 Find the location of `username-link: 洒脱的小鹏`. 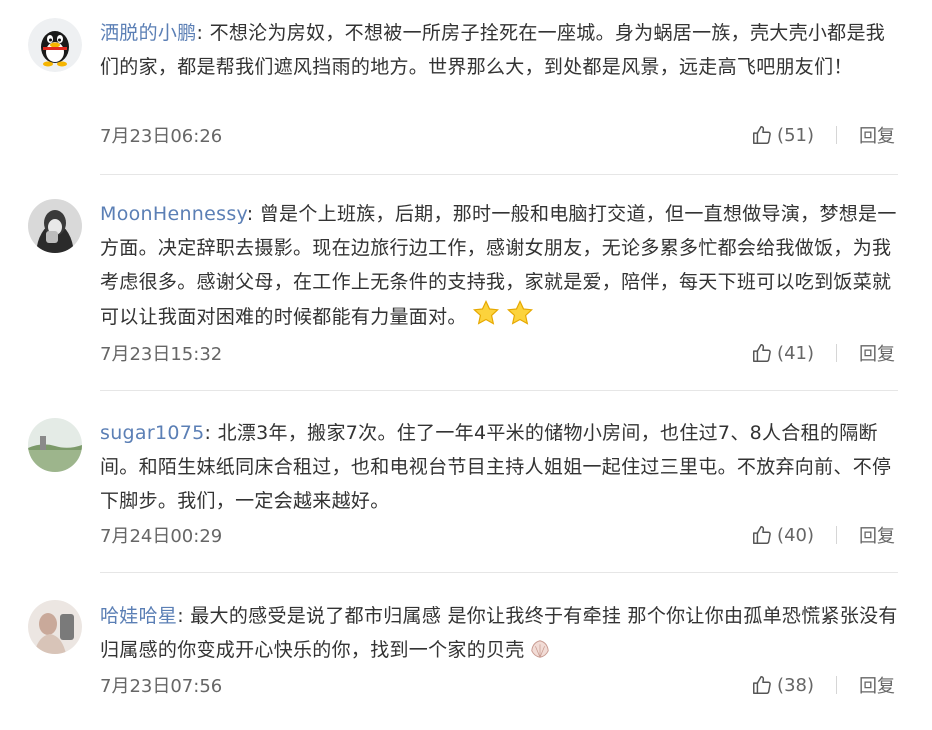

username-link: 洒脱的小鹏 is located at coordinates (148, 33).